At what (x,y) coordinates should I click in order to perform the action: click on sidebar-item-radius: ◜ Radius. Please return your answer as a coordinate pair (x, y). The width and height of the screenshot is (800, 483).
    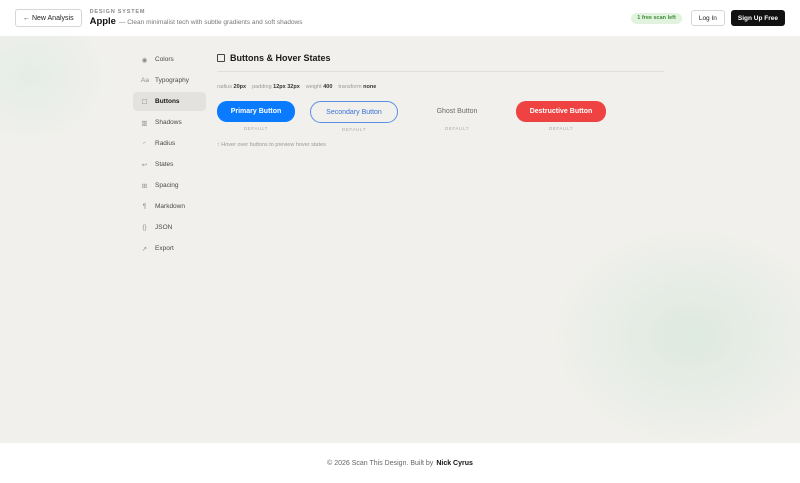
    Looking at the image, I should click on (169, 143).